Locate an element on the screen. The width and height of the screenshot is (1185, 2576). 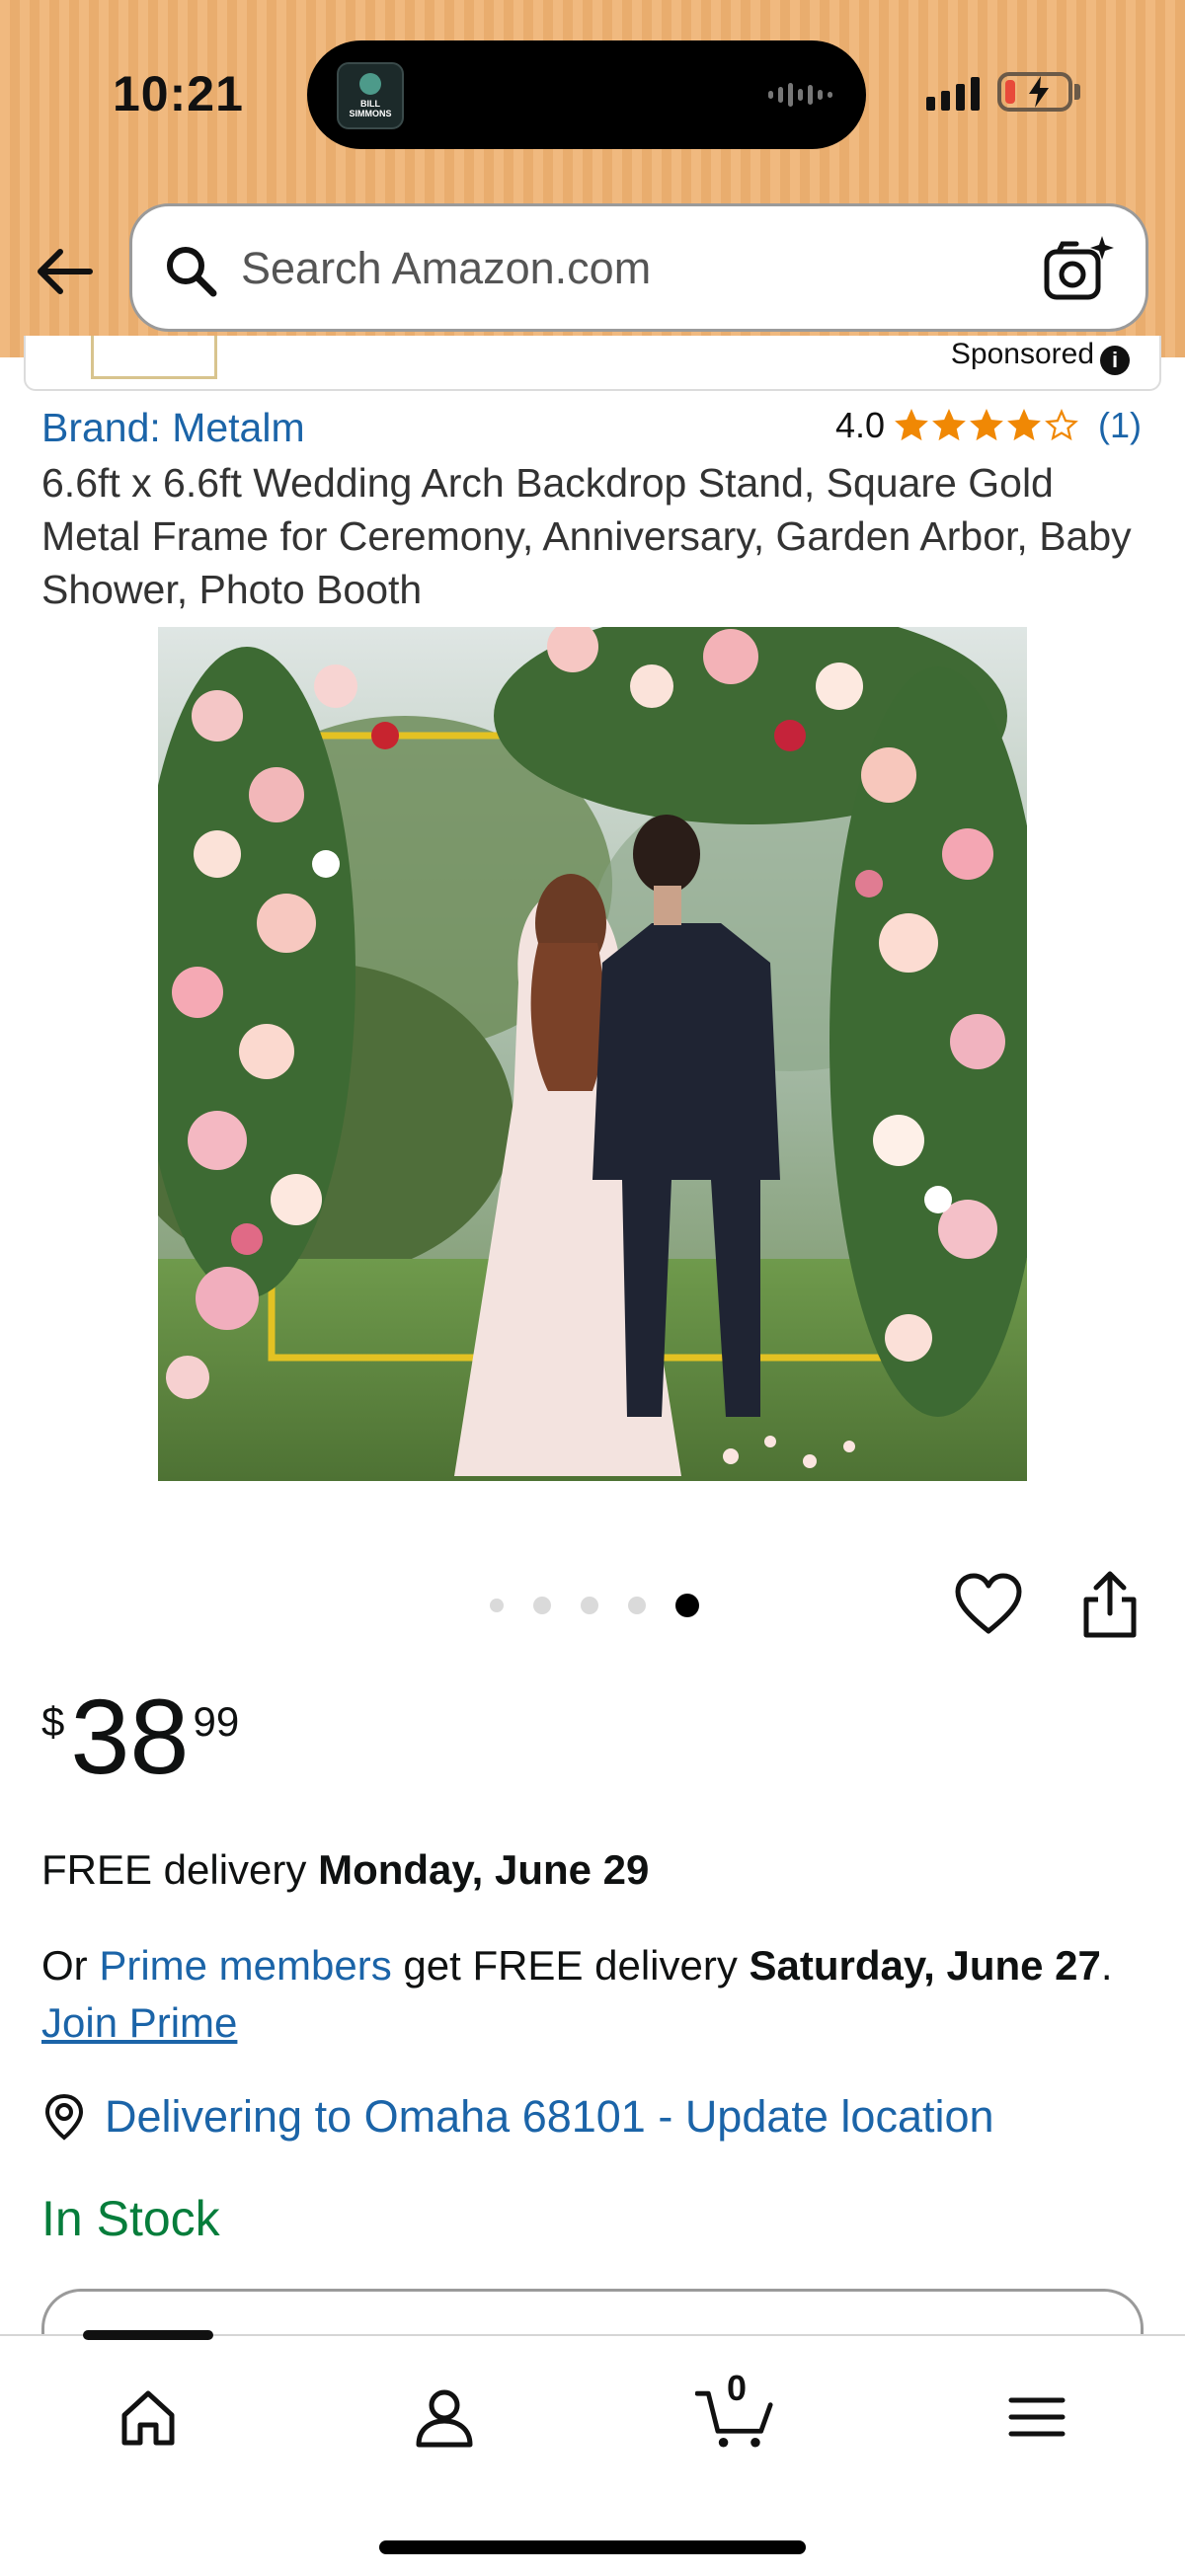
share-icon is located at coordinates (1110, 1604).